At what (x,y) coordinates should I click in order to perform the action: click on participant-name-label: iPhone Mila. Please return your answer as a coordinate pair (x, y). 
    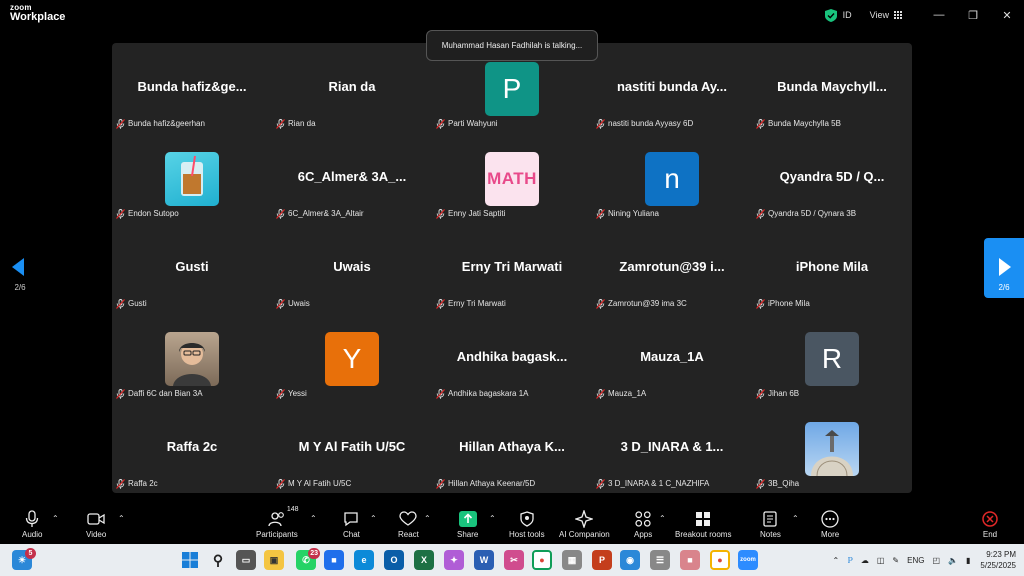
    Looking at the image, I should click on (783, 303).